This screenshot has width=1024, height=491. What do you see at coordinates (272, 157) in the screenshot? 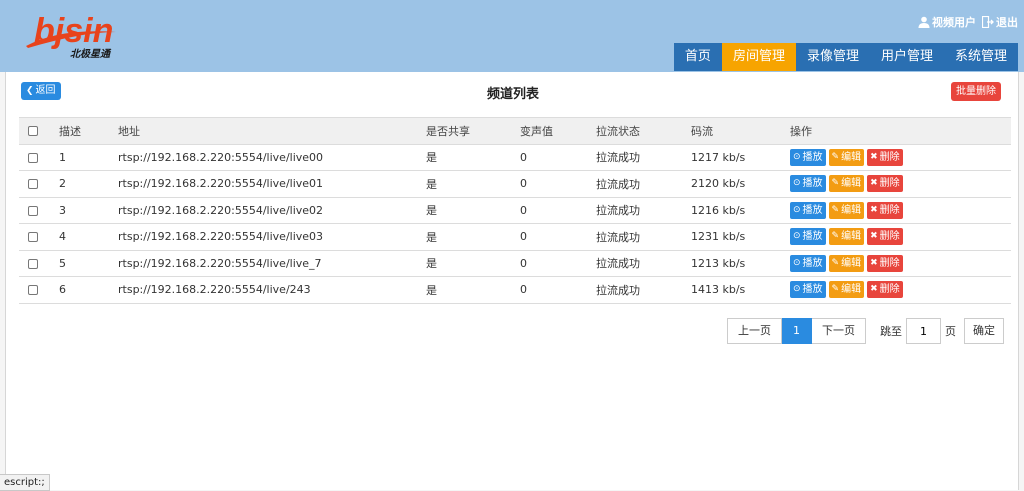
I see `cell-address: rtsp://192.168.2.220:5554/live/live00` at bounding box center [272, 157].